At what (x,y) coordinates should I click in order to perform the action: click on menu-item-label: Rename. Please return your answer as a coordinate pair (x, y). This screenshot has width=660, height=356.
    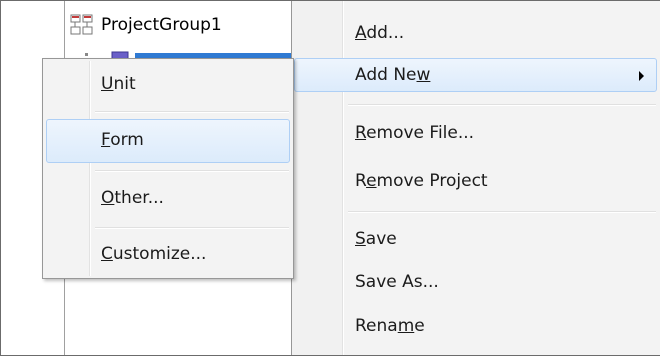
    Looking at the image, I should click on (390, 326).